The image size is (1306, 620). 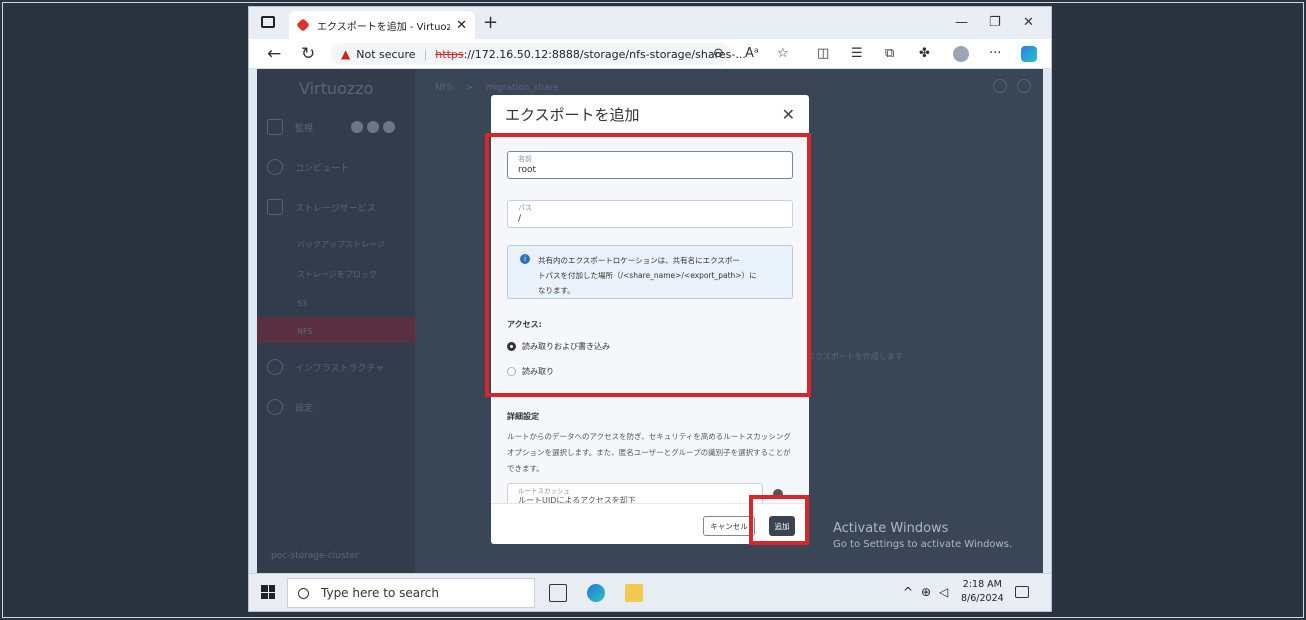 What do you see at coordinates (1029, 56) in the screenshot?
I see `copilot-icon` at bounding box center [1029, 56].